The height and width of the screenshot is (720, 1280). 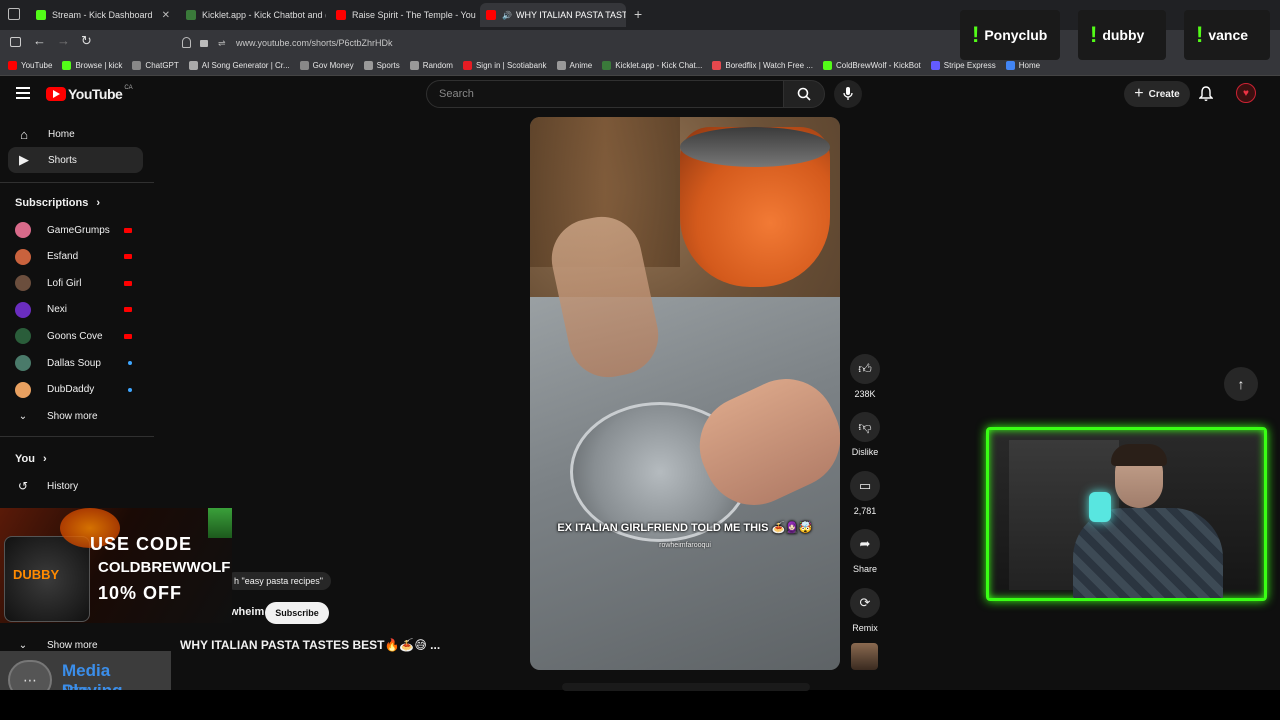 What do you see at coordinates (865, 610) in the screenshot?
I see `remix-button: ⟳ Remix` at bounding box center [865, 610].